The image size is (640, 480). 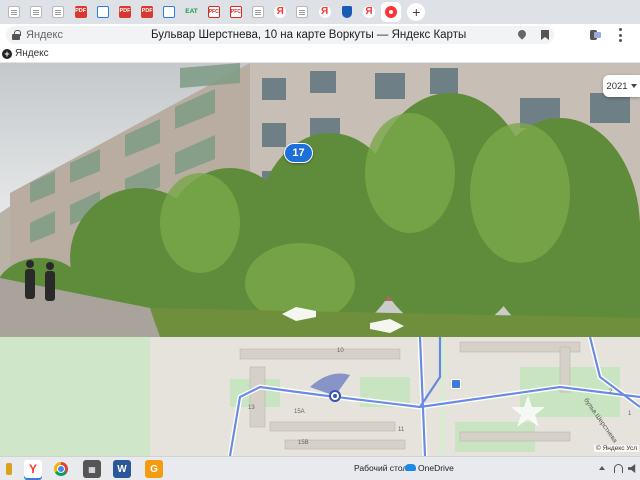 I want to click on browser-tab: EAT, so click(x=192, y=12).